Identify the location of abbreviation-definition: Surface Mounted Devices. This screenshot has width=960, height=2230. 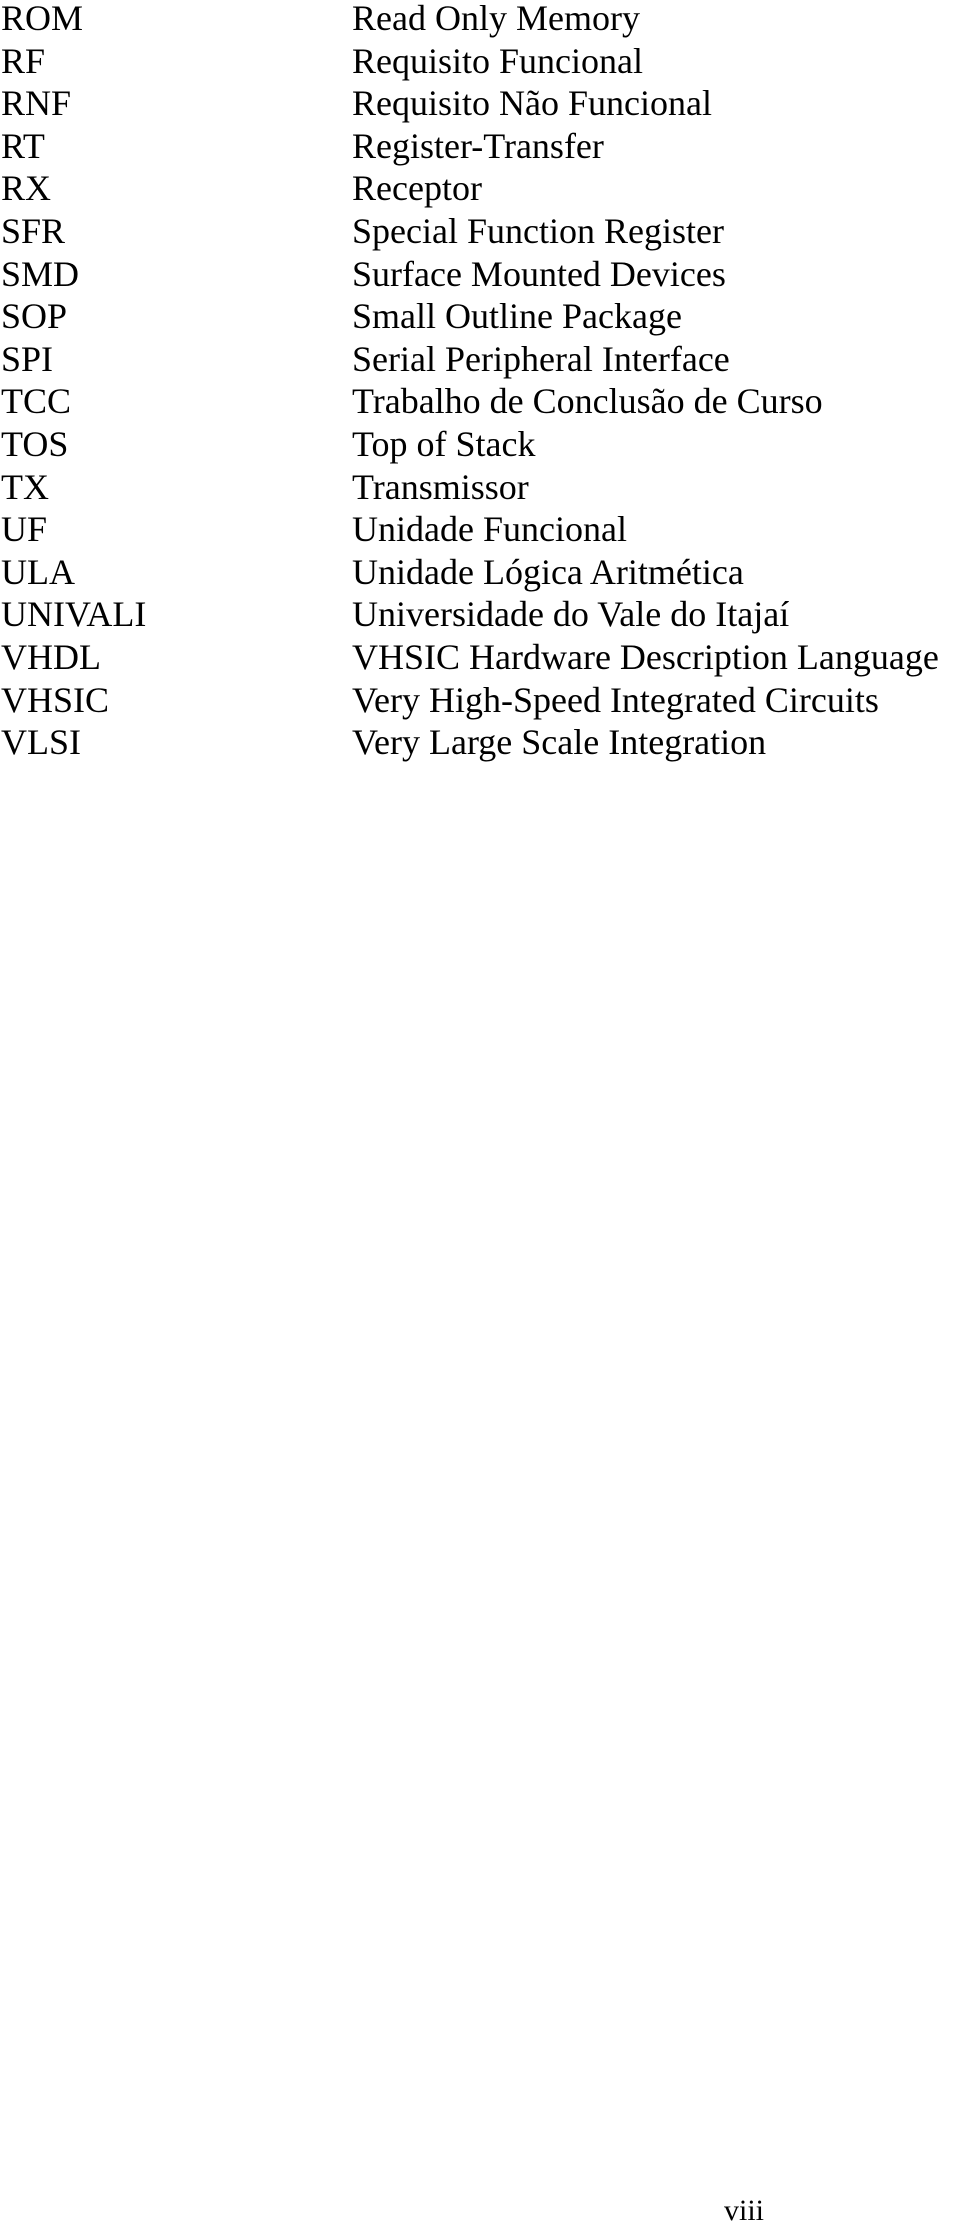
(539, 273).